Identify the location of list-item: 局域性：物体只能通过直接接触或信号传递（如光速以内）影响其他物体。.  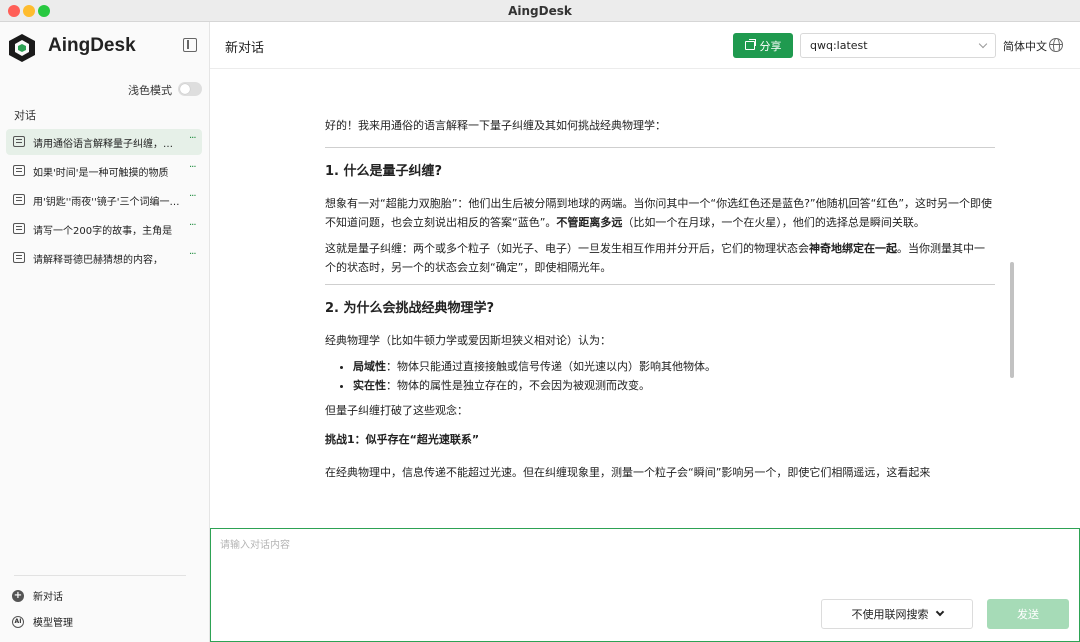
(674, 366).